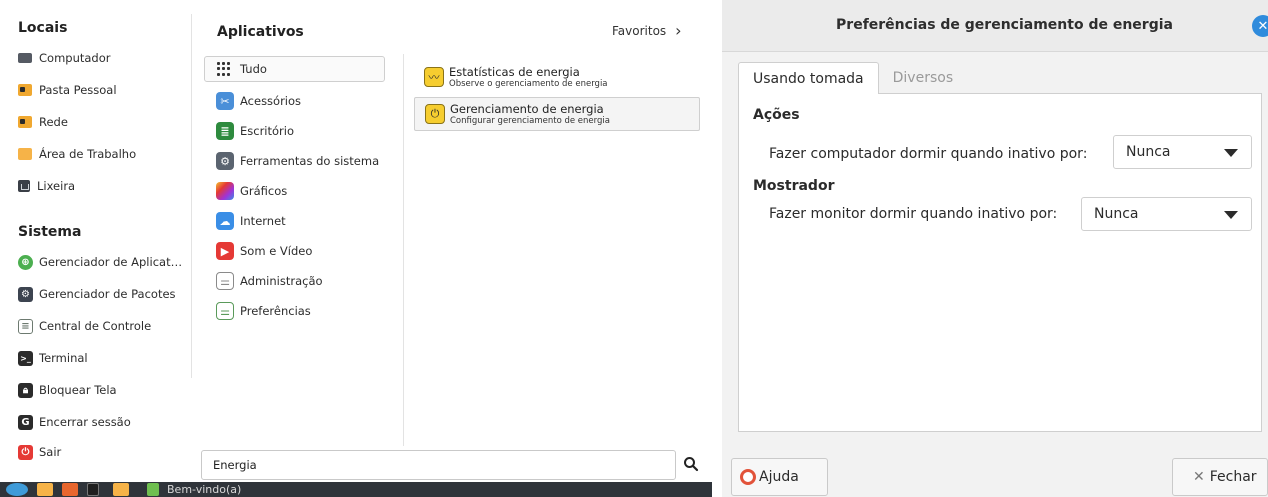 This screenshot has height=497, width=1268. I want to click on favorites-label: Favoritos, so click(639, 31).